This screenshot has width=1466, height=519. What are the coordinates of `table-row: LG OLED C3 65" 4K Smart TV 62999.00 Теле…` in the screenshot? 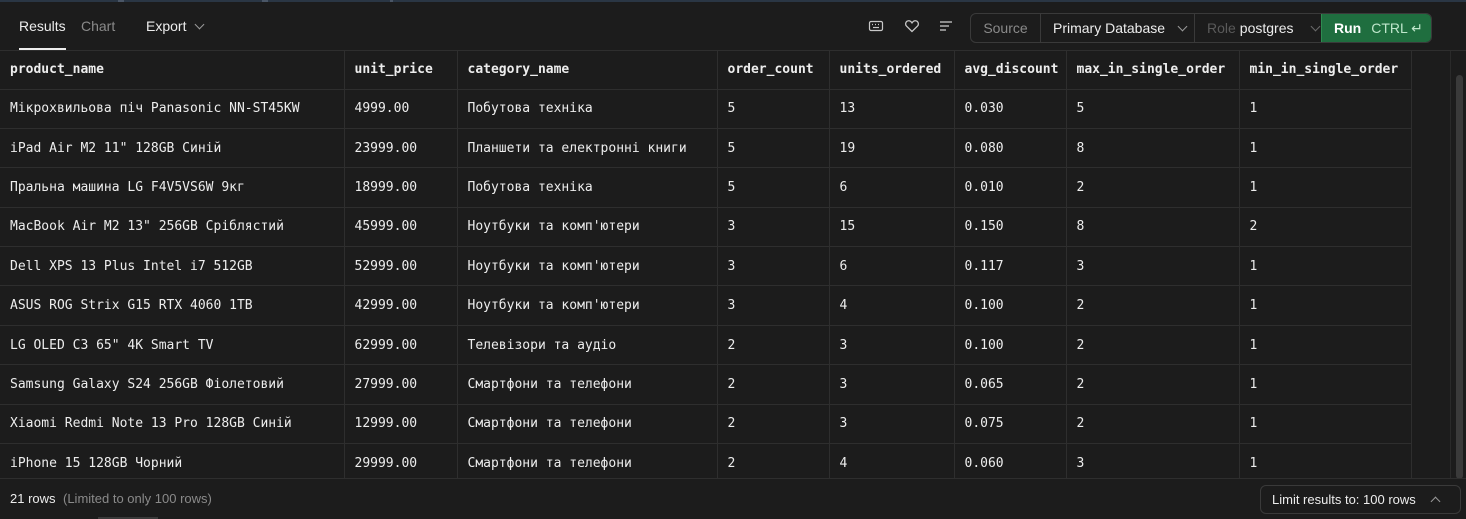 It's located at (725, 345).